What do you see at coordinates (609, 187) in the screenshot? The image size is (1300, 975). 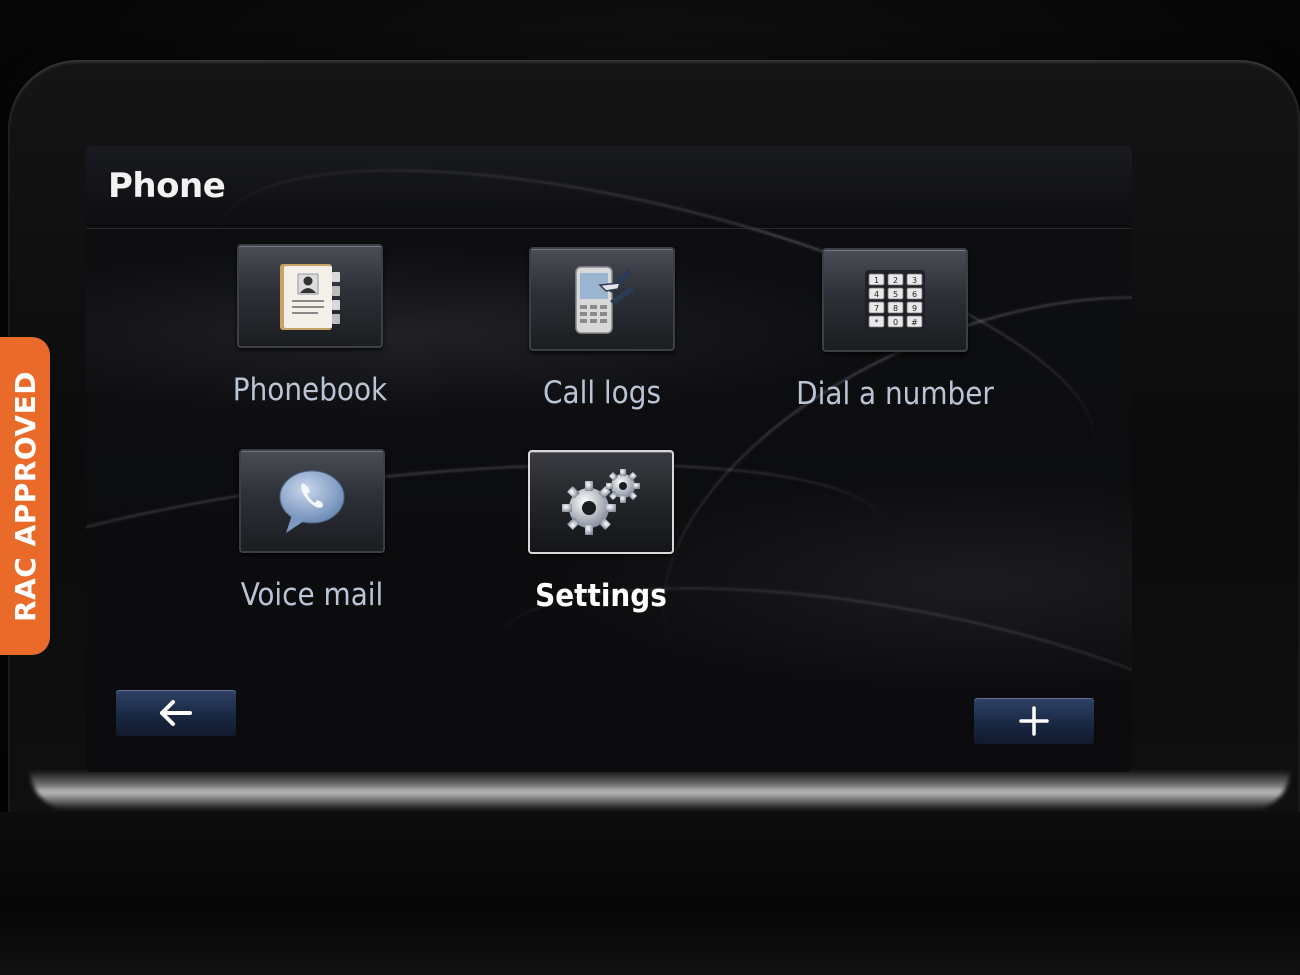 I see `title-bar: Phone` at bounding box center [609, 187].